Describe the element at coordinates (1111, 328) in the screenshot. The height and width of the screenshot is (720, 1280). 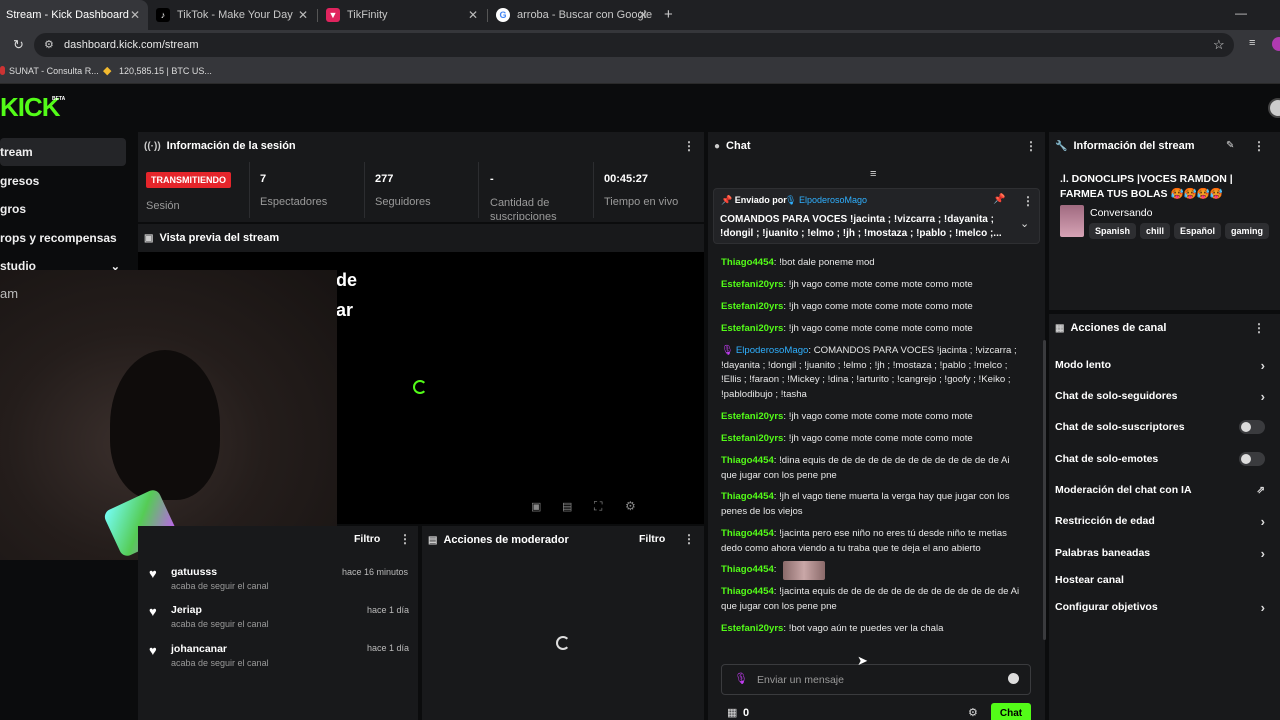
I see `channel-actions-header: ▦ Acciones de canal` at that location.